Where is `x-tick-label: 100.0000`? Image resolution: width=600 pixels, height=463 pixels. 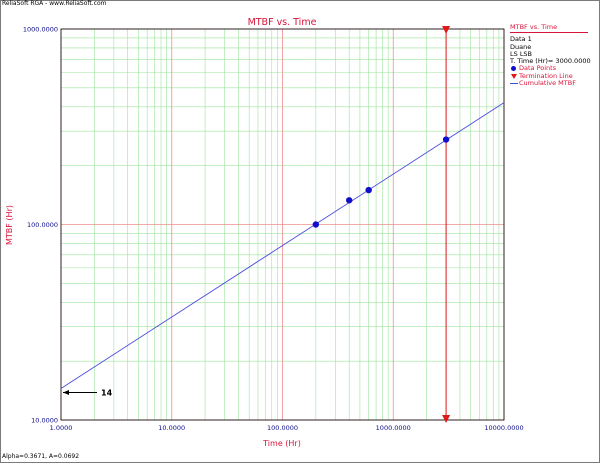 x-tick-label: 100.0000 is located at coordinates (282, 428).